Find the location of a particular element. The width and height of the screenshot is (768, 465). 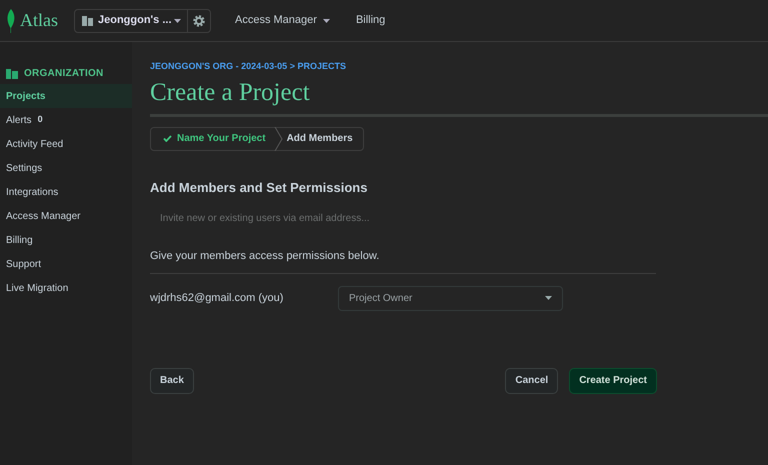

sidebar-item: Settings is located at coordinates (66, 168).